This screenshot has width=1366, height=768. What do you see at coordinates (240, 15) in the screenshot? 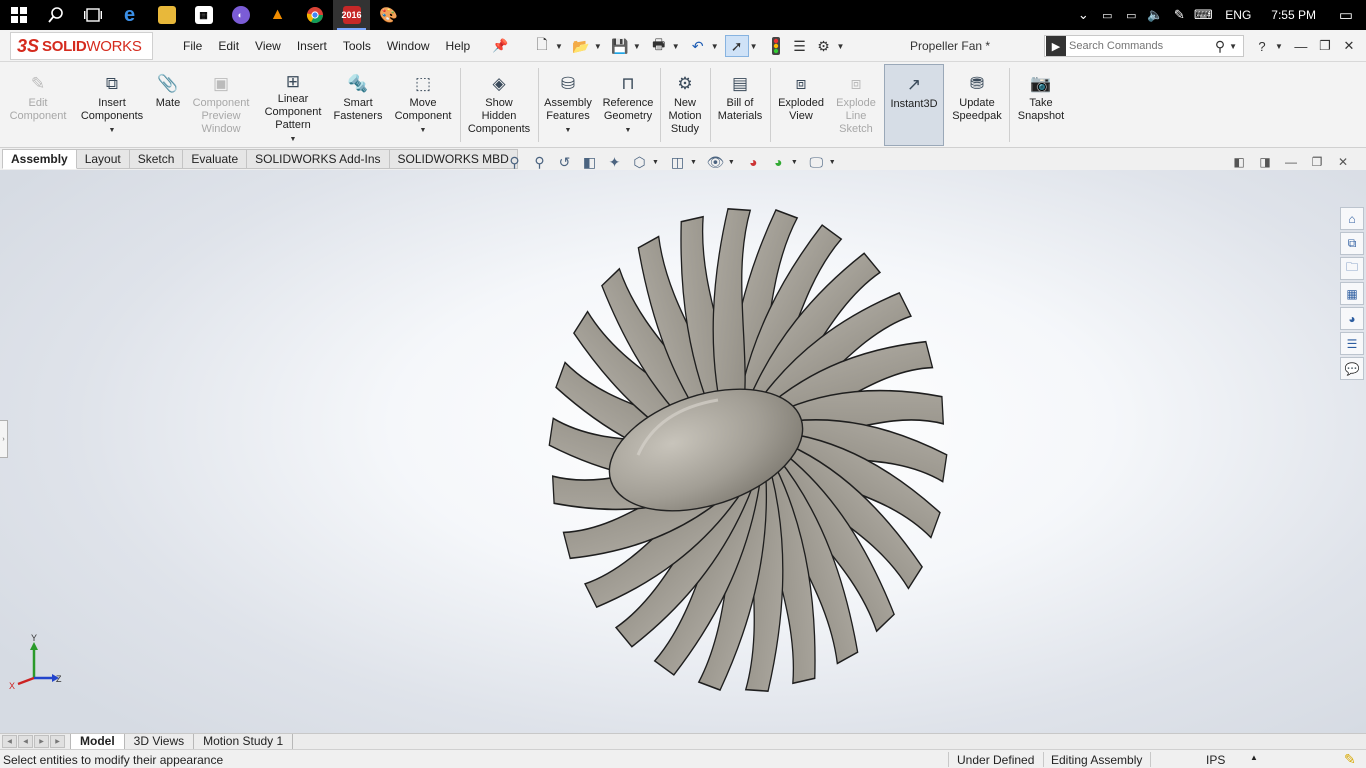
I see `app-icon: ◐` at bounding box center [240, 15].